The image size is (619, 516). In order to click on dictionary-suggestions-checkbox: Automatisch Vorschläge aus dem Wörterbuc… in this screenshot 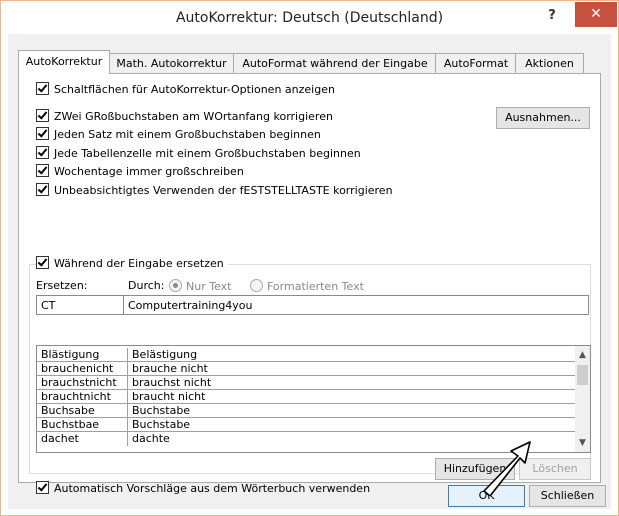, I will do `click(203, 489)`.